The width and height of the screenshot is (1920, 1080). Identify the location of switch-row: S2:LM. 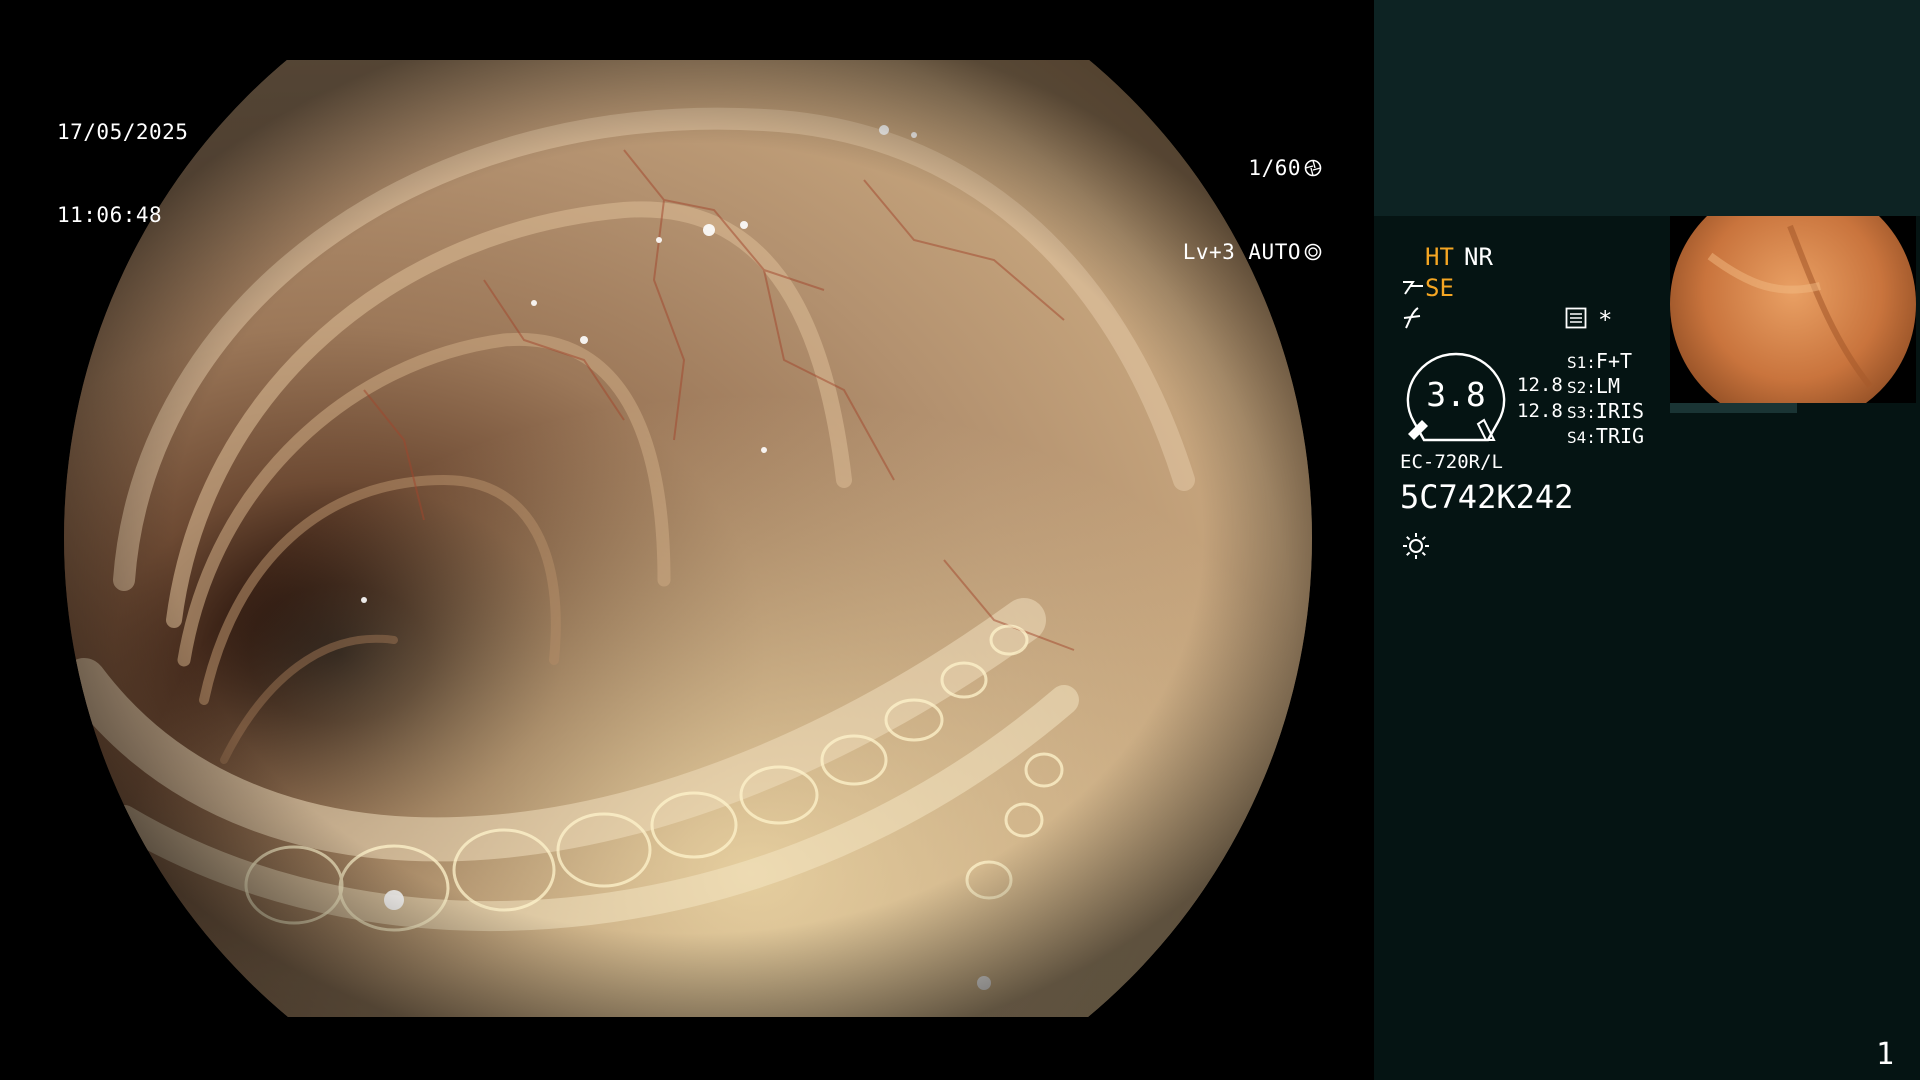
(1605, 386).